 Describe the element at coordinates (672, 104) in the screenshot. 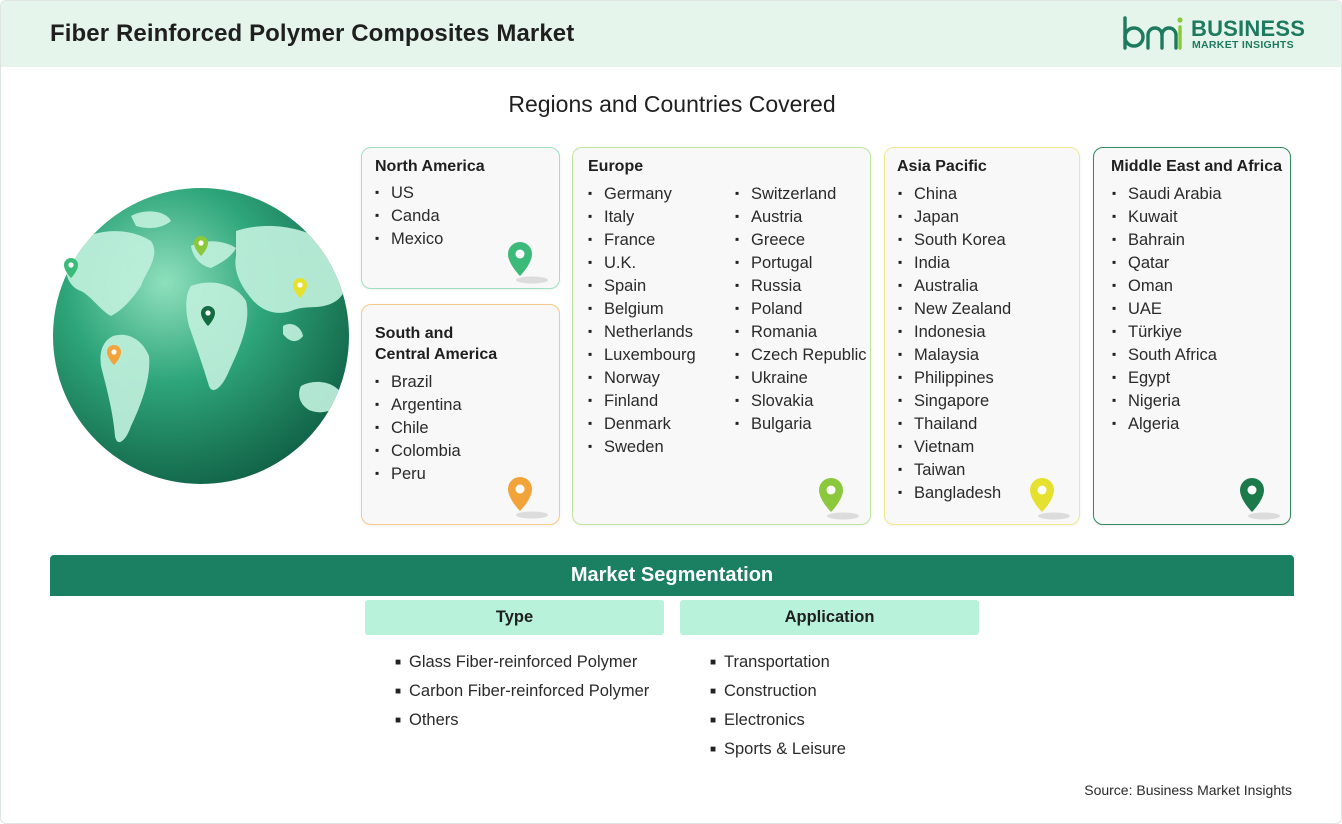

I see `section-subtitle: Regions and Countries Covered` at that location.